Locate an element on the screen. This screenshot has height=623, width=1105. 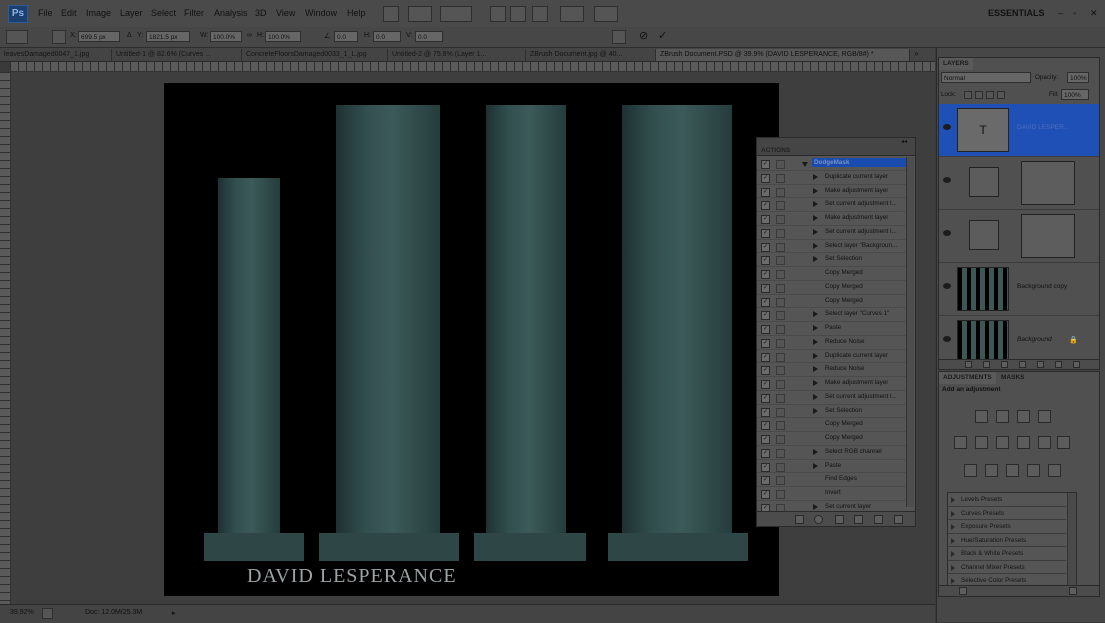
tool-preset-icon is located at coordinates (17, 37).